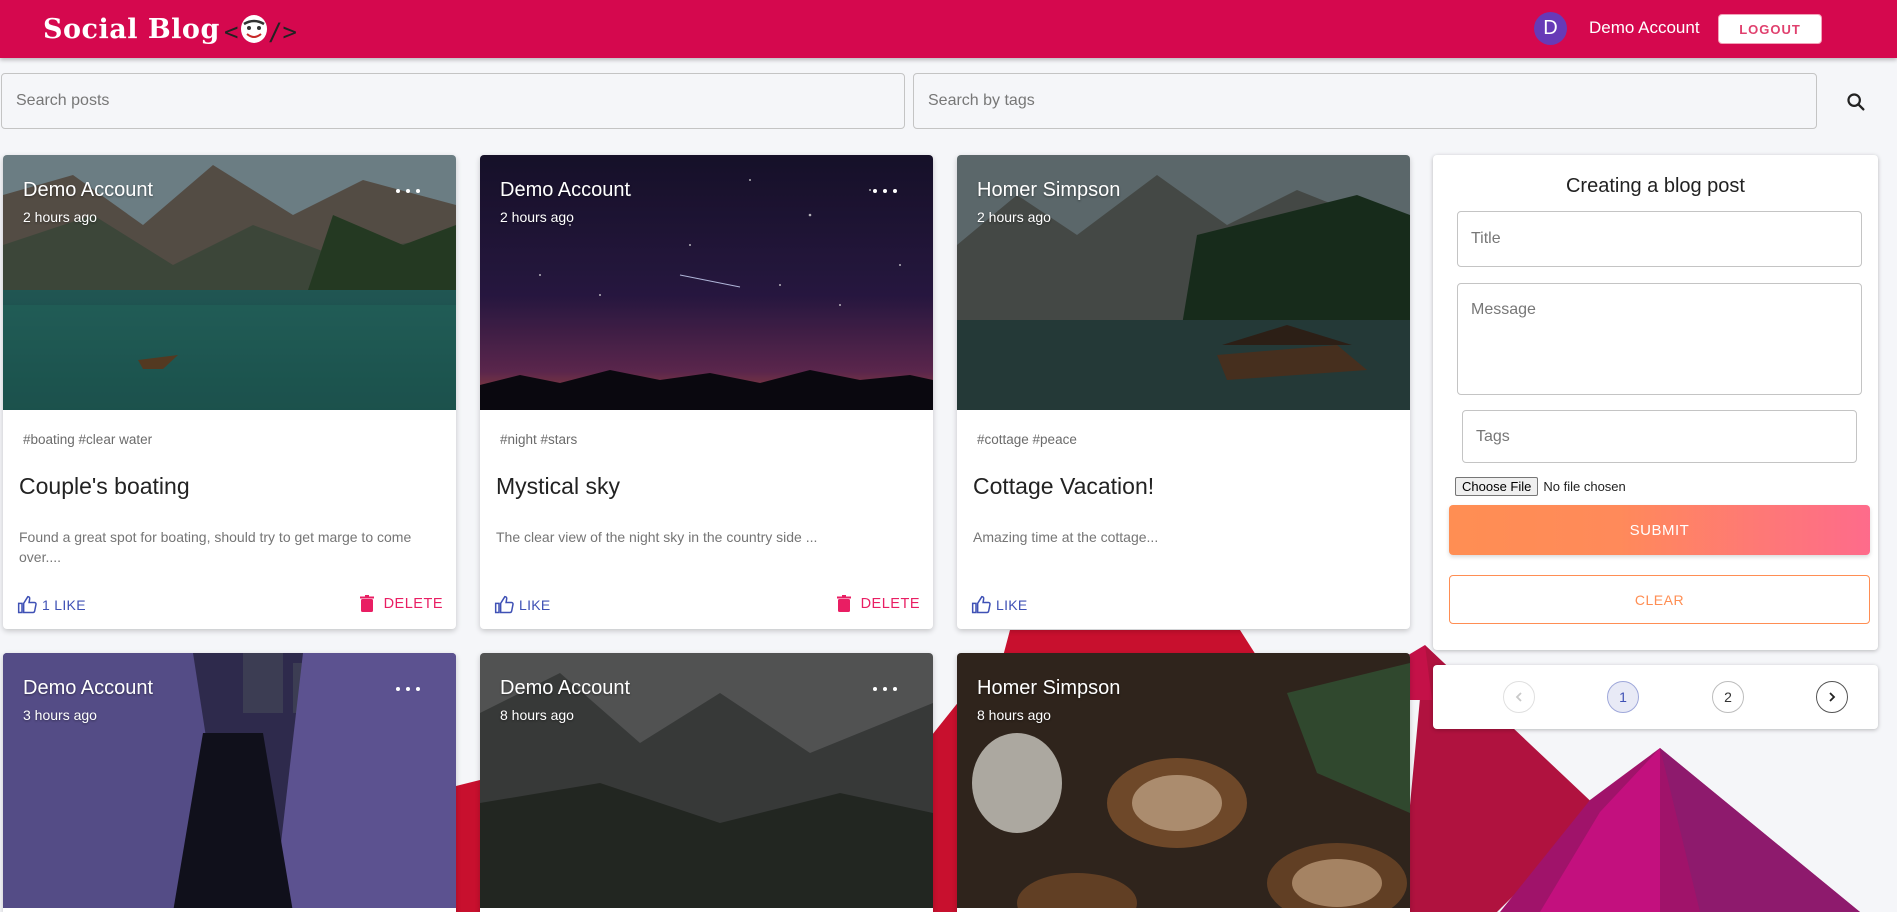  Describe the element at coordinates (1655, 697) in the screenshot. I see `pagination: 1 2` at that location.